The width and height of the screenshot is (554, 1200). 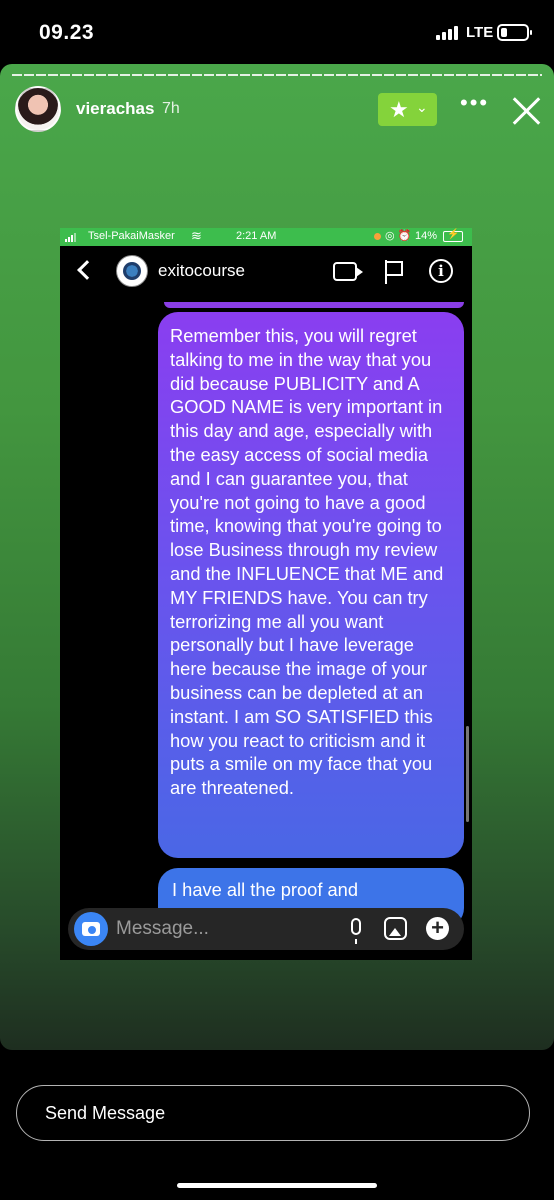 What do you see at coordinates (131, 236) in the screenshot?
I see `screenshot-carrier: Tsel-PakaiMasker` at bounding box center [131, 236].